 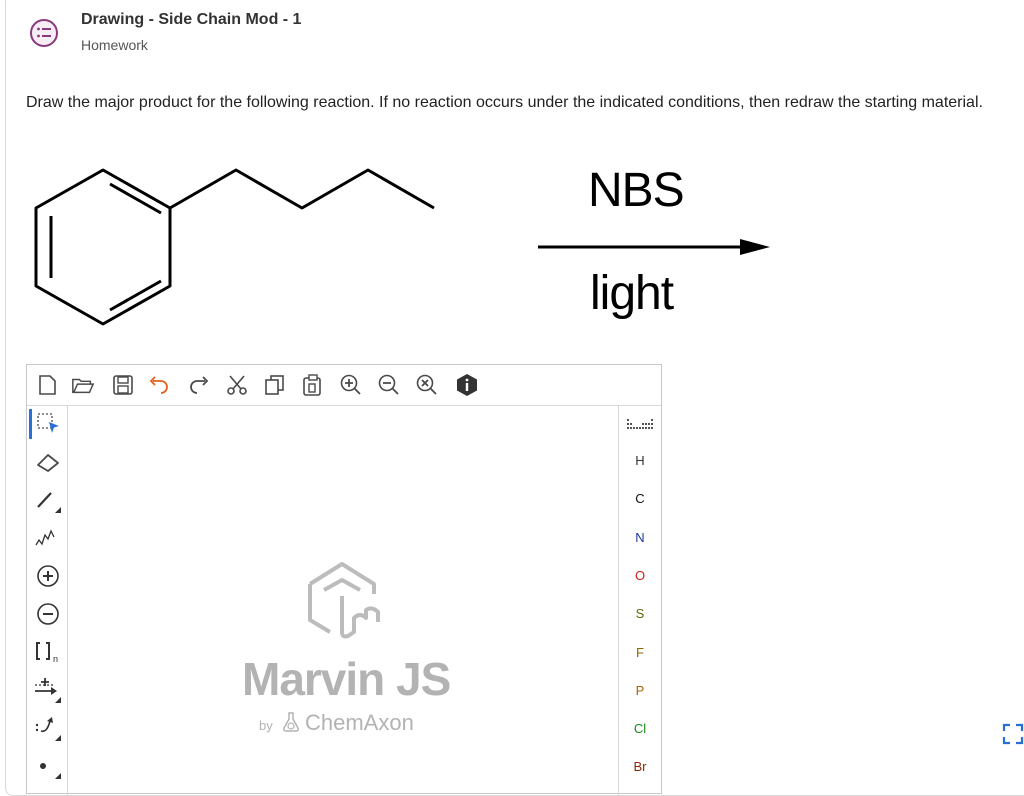 I want to click on marvin-logo-icon, so click(x=344, y=600).